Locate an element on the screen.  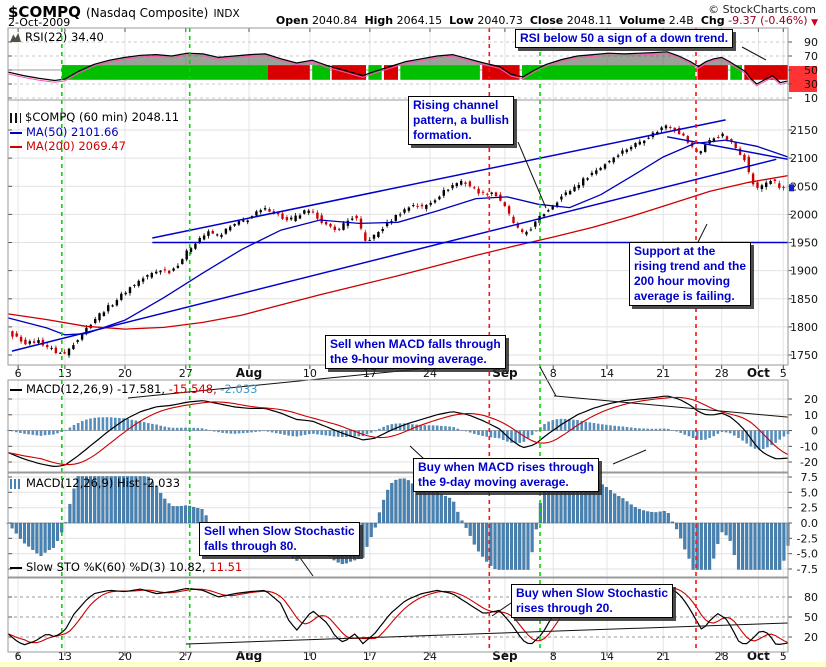
high-label: High is located at coordinates (379, 20).